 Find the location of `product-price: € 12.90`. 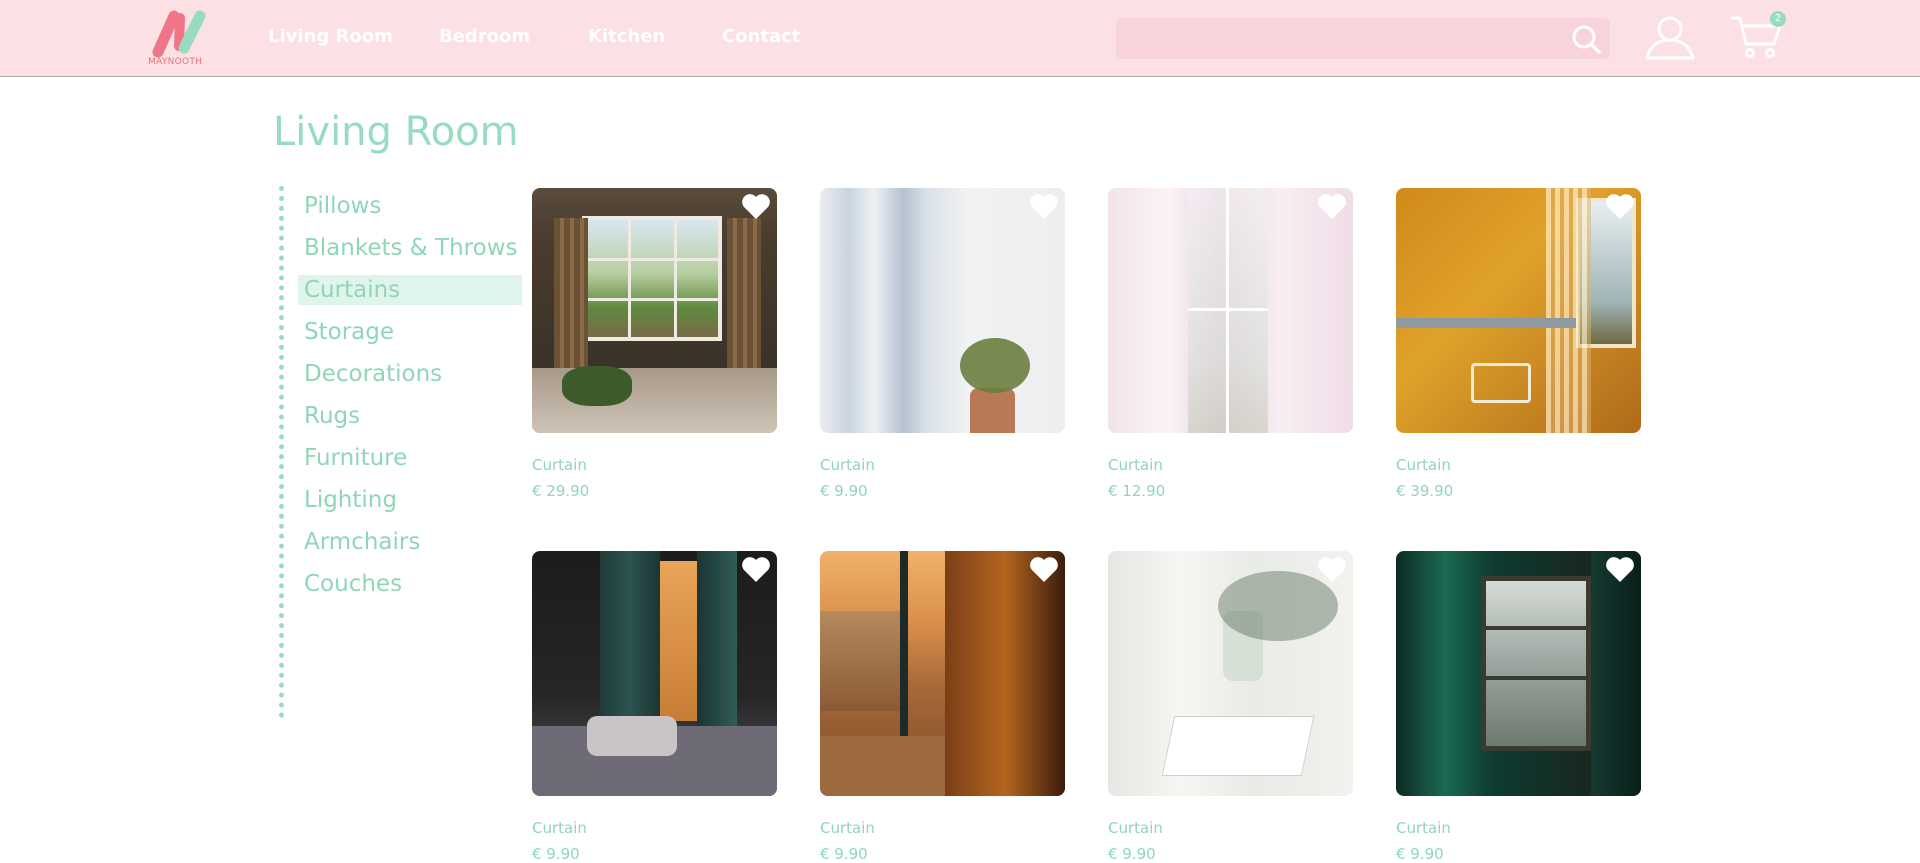

product-price: € 12.90 is located at coordinates (1137, 491).